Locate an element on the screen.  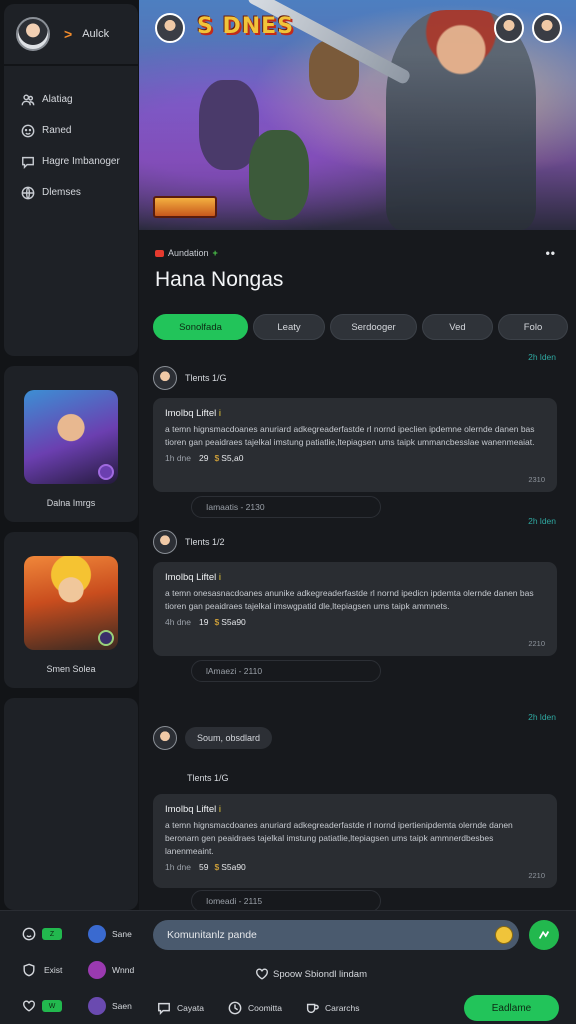
post-author: Soum, obsdlard is located at coordinates (213, 738).